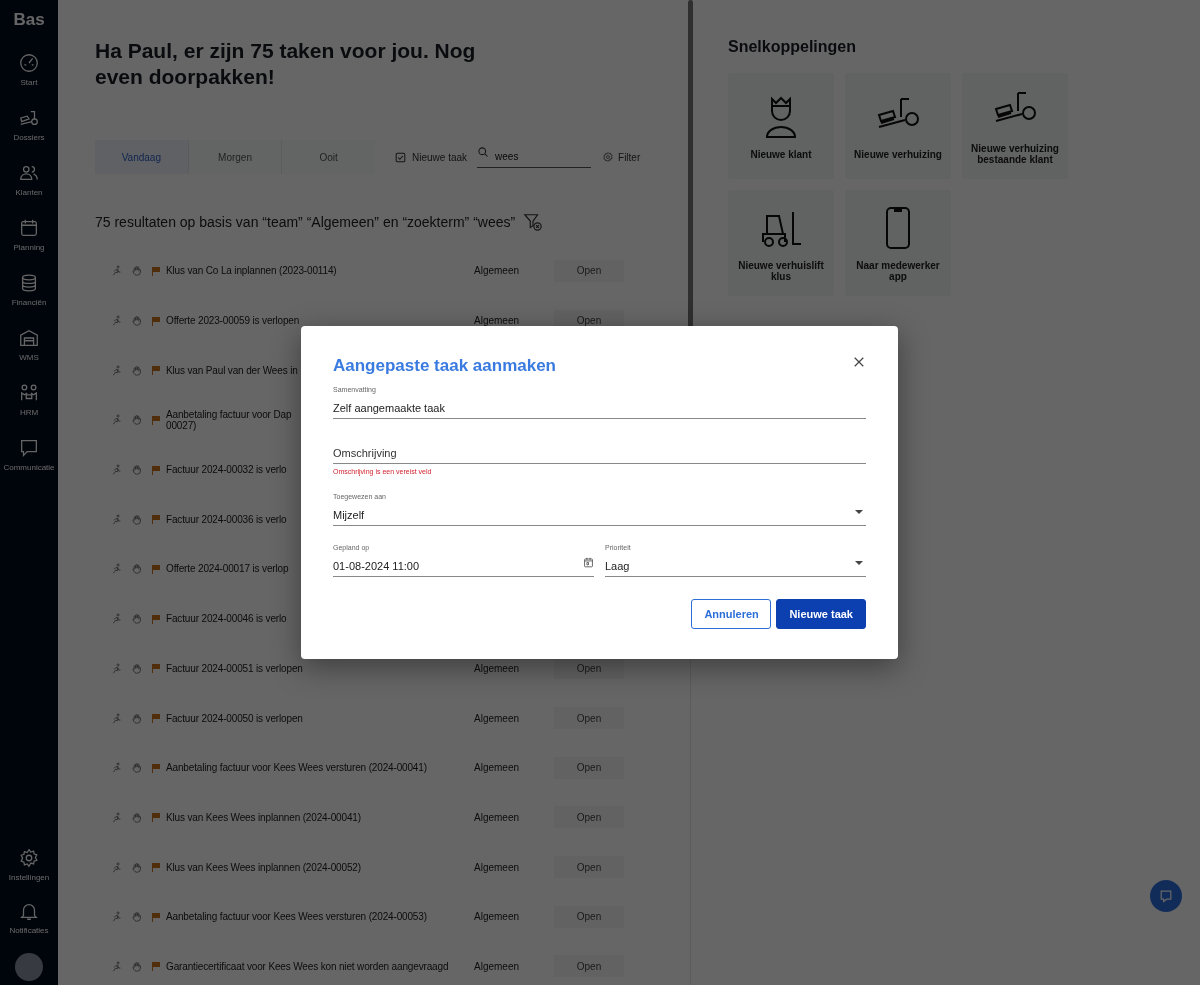  What do you see at coordinates (29, 338) in the screenshot?
I see `warehouse-icon` at bounding box center [29, 338].